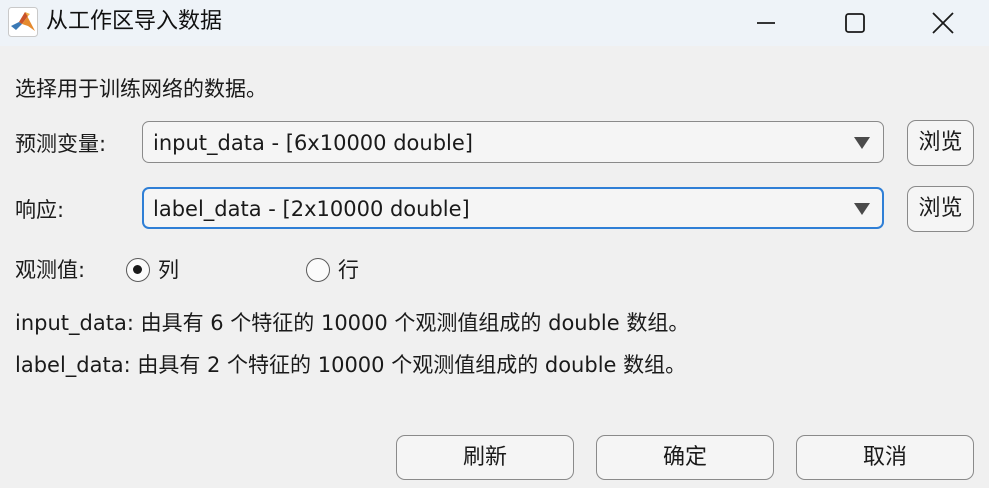 The height and width of the screenshot is (488, 989). Describe the element at coordinates (61, 144) in the screenshot. I see `predictors-label: 预测变量:` at that location.